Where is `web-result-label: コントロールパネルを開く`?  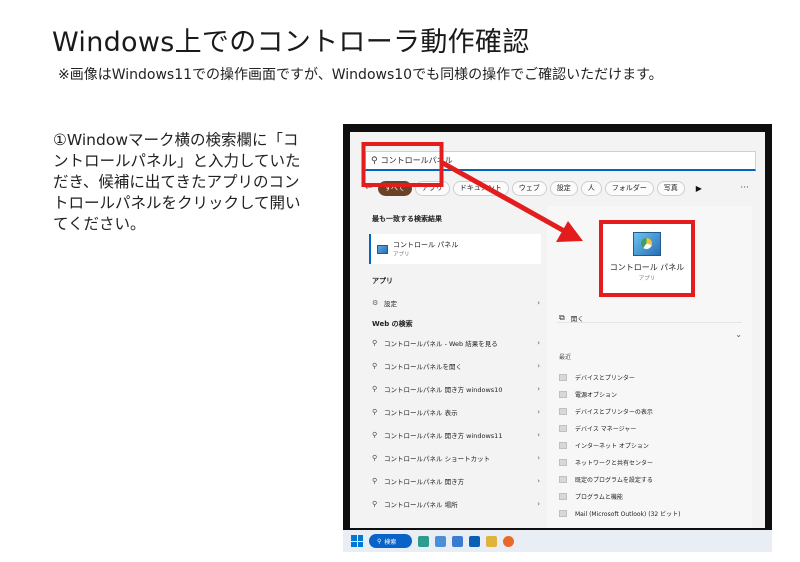
web-result-label: コントロールパネルを開く is located at coordinates (423, 367).